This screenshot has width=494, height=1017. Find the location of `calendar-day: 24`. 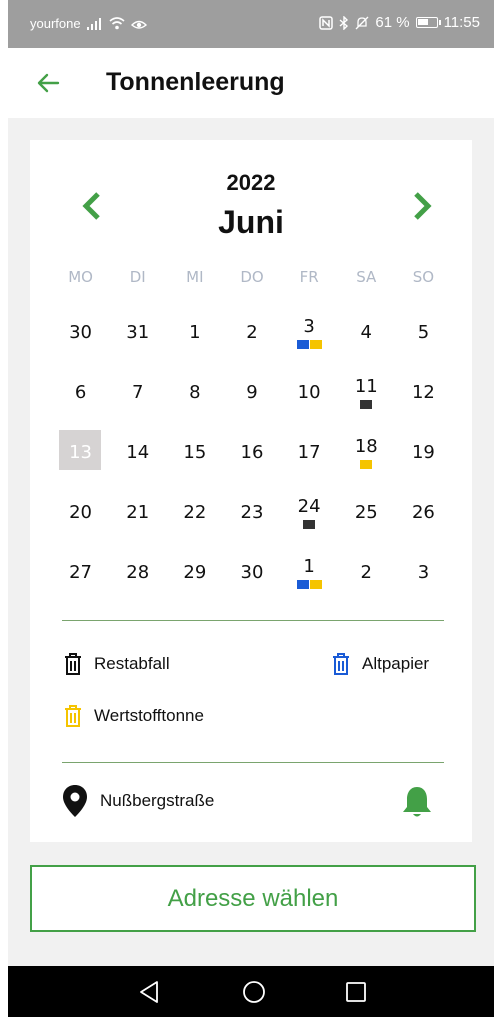

calendar-day: 24 is located at coordinates (309, 512).